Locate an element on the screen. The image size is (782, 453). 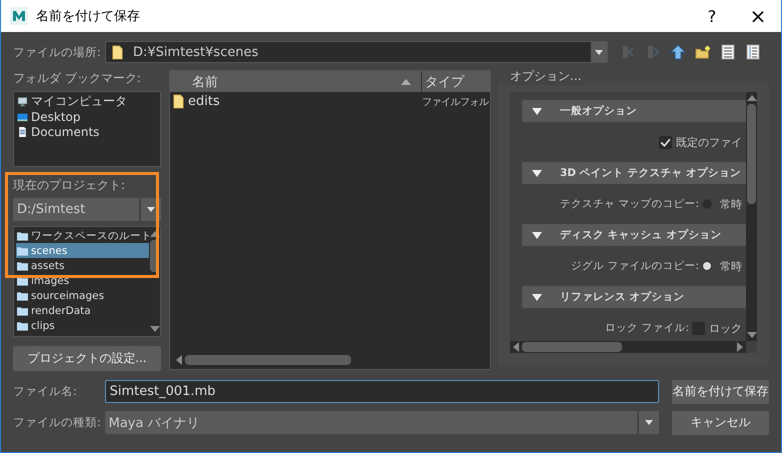
scroll-right-icon is located at coordinates (740, 347).